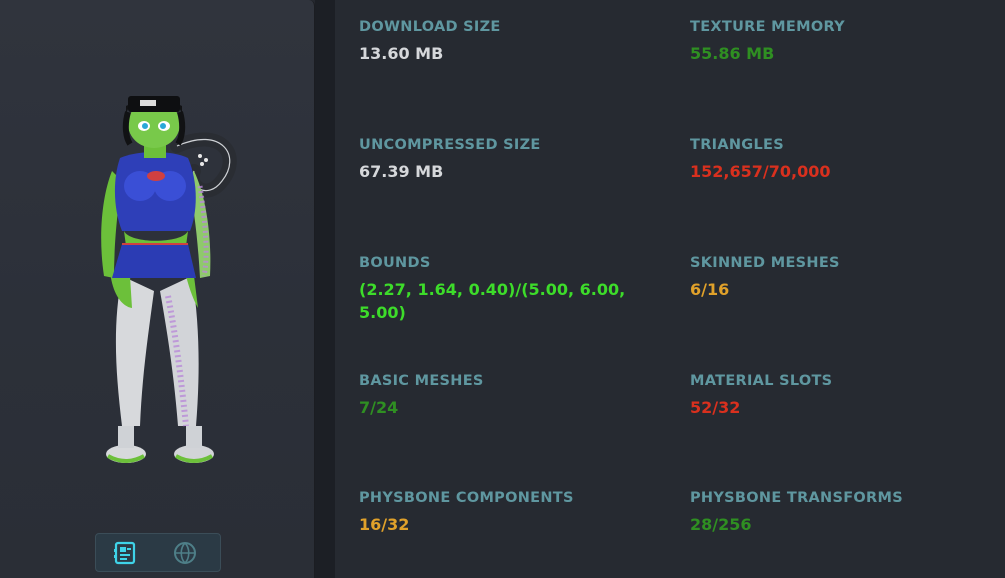  What do you see at coordinates (737, 145) in the screenshot?
I see `stat-label: TRIANGLES` at bounding box center [737, 145].